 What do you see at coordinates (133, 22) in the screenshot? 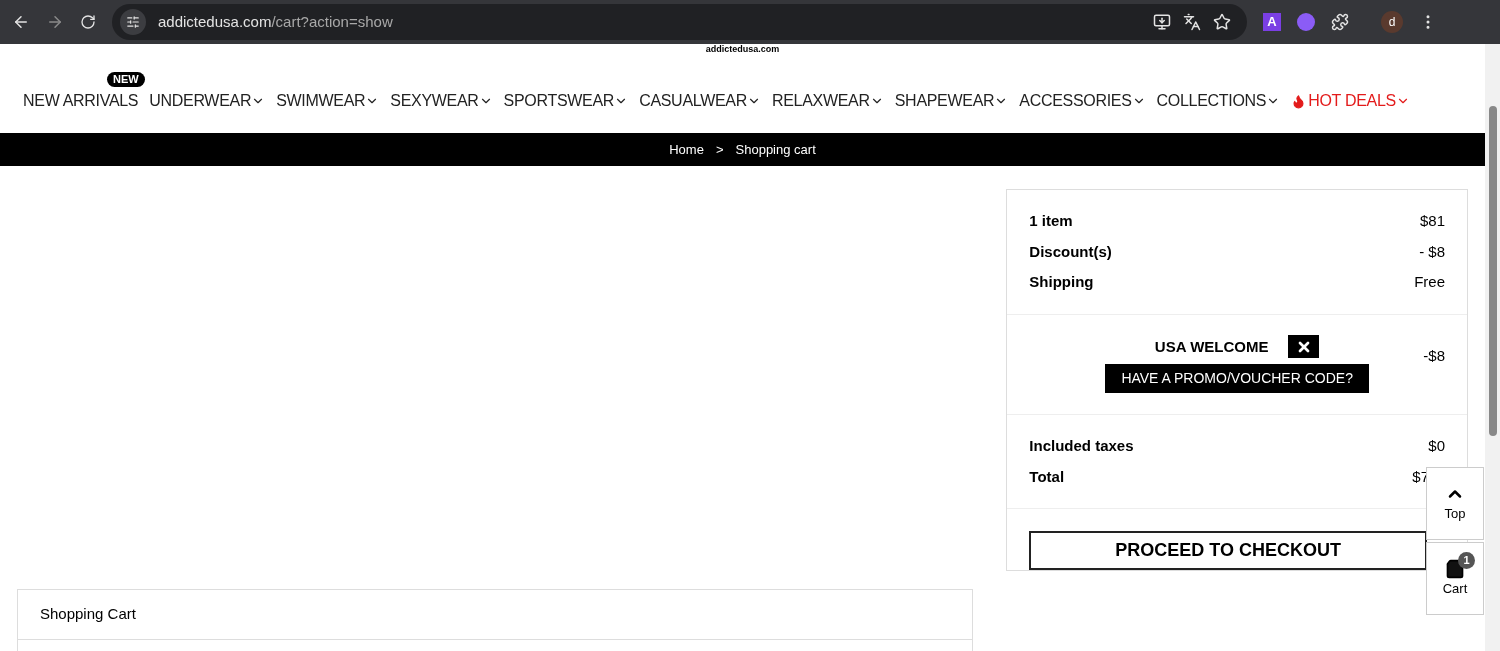
I see `site-settings-icon` at bounding box center [133, 22].